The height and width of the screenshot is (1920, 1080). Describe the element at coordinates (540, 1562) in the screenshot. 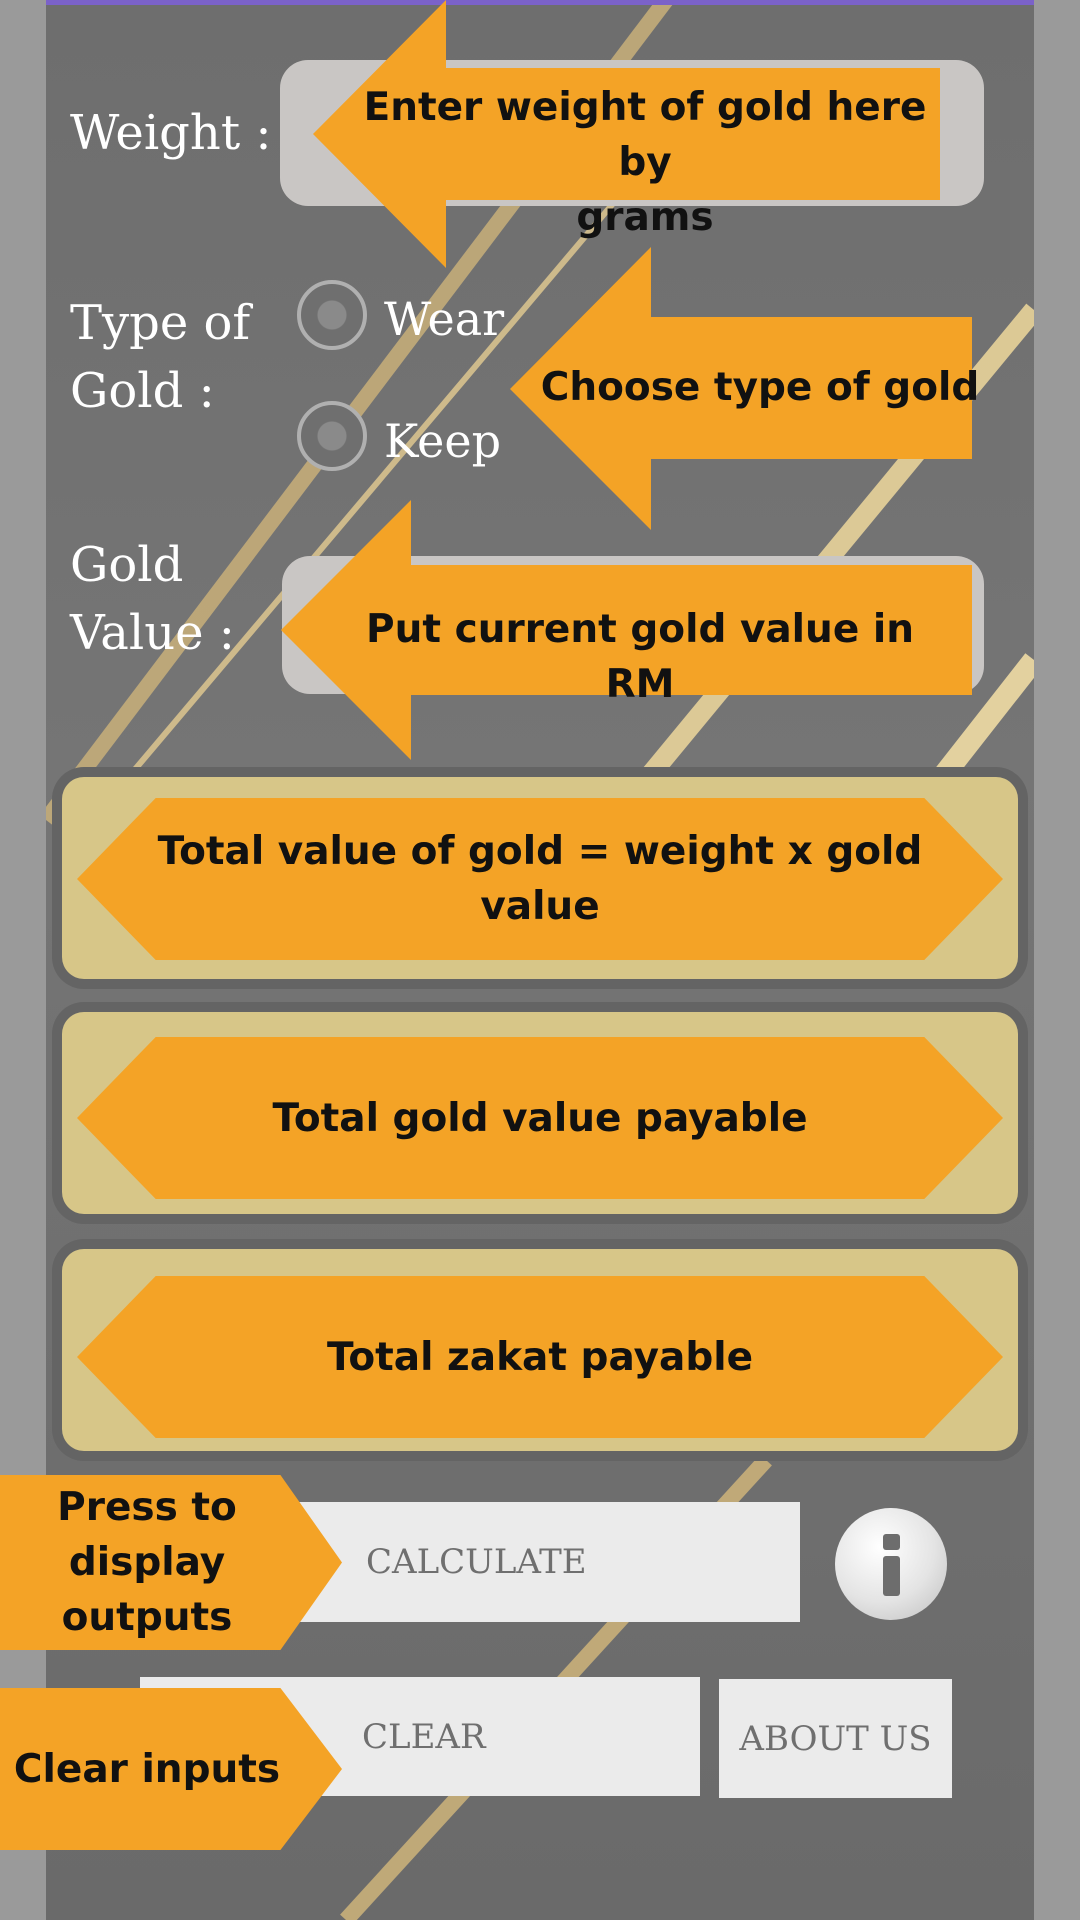

I see `calculate-button: CALCULATE` at that location.